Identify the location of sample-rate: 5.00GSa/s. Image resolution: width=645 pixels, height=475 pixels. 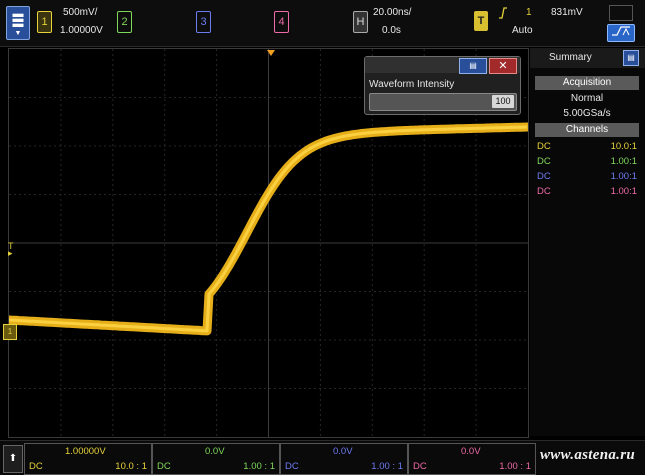
(587, 113).